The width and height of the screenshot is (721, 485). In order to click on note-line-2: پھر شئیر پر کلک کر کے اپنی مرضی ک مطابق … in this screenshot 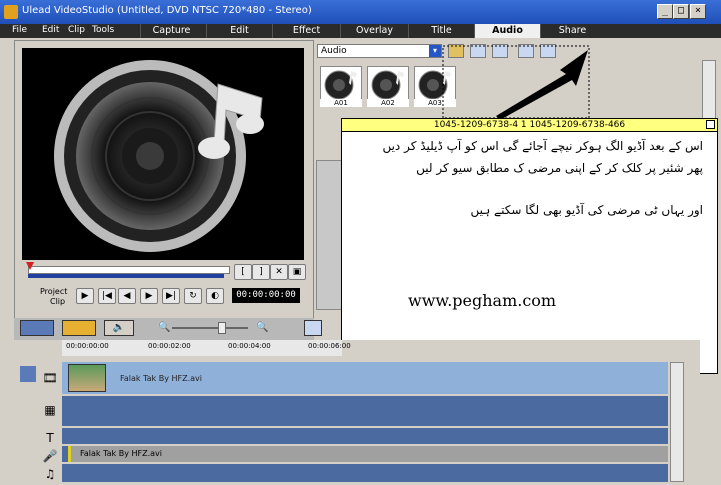, I will do `click(559, 168)`.